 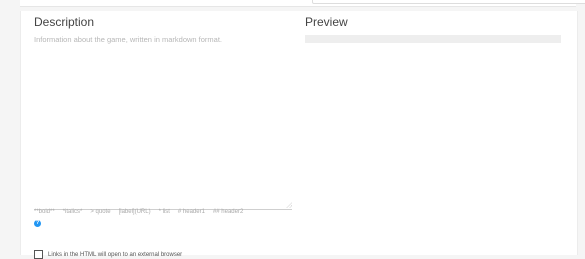 What do you see at coordinates (326, 22) in the screenshot?
I see `preview-heading: Preview` at bounding box center [326, 22].